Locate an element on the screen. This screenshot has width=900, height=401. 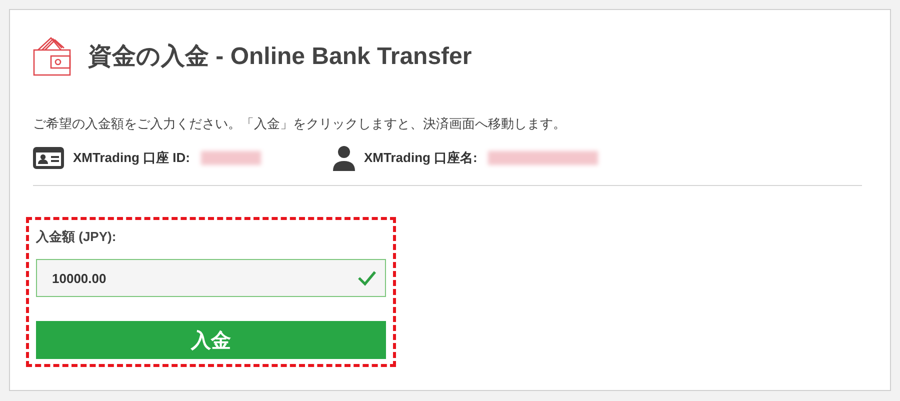
person-icon is located at coordinates (344, 158).